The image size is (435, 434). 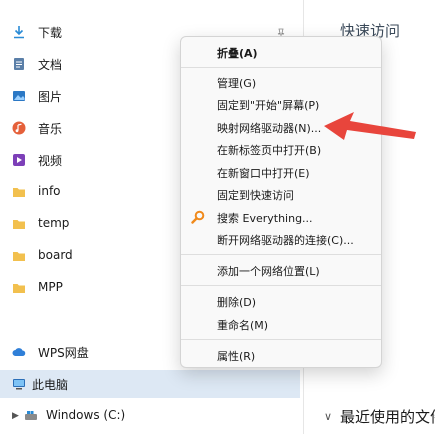 What do you see at coordinates (151, 416) in the screenshot?
I see `nav-item-windows-c: ▶ Windows (C:)` at bounding box center [151, 416].